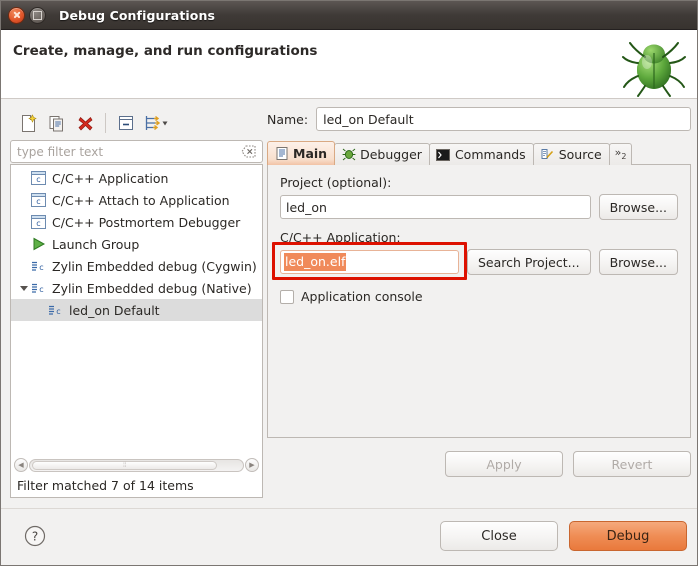 This screenshot has height=566, width=698. What do you see at coordinates (21, 465) in the screenshot?
I see `scroll-left-arrow: ◀` at bounding box center [21, 465].